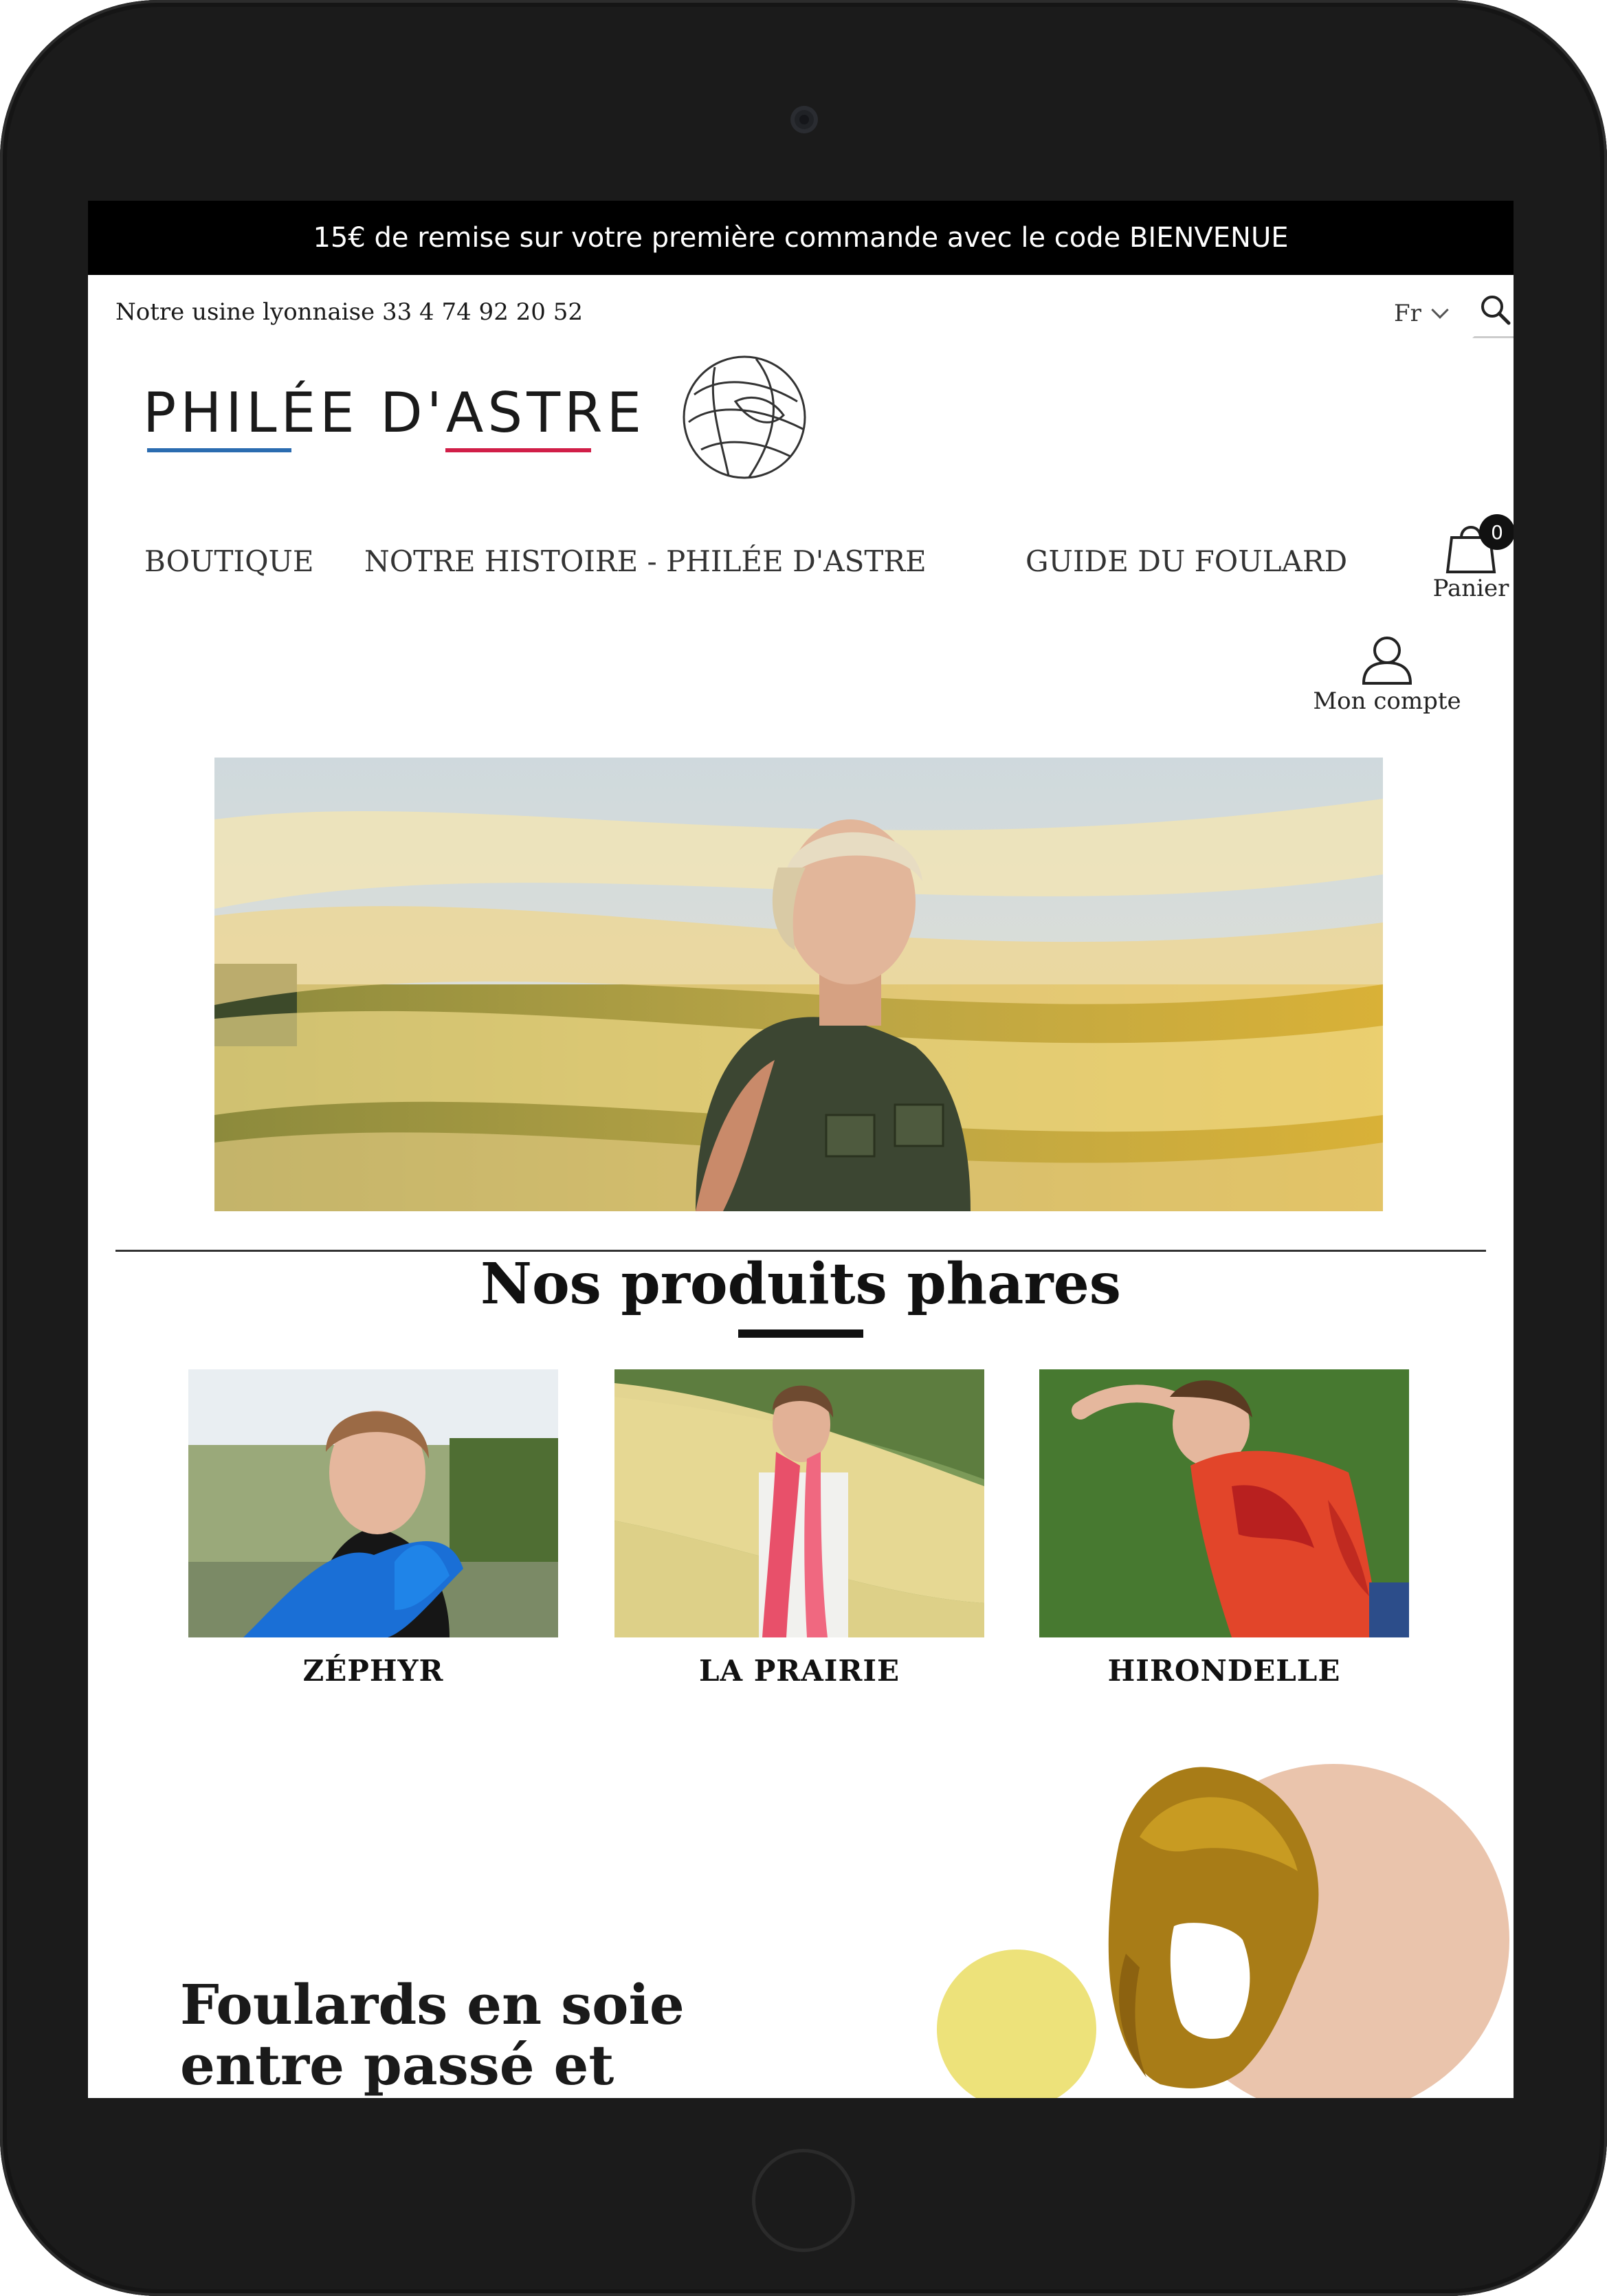 The width and height of the screenshot is (1607, 2296). I want to click on product-card-la-prairie: LA PRAIRIE, so click(799, 1528).